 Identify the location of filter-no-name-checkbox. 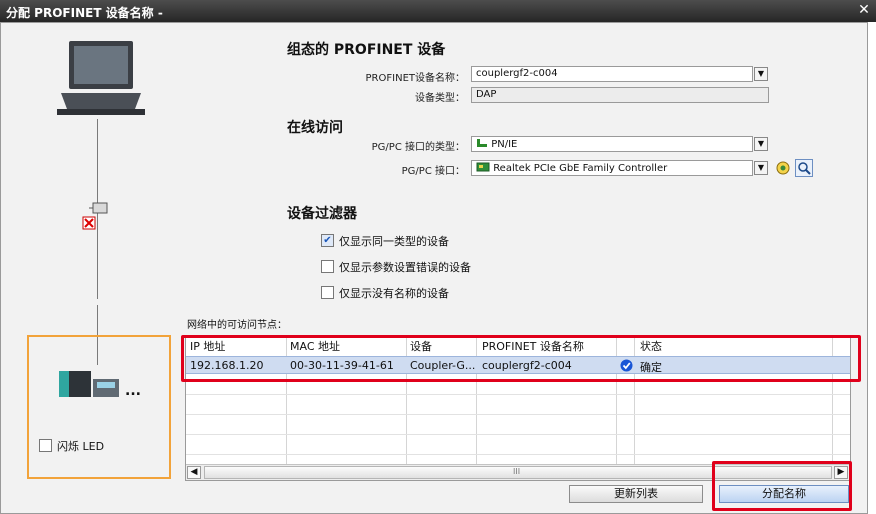
(327, 292).